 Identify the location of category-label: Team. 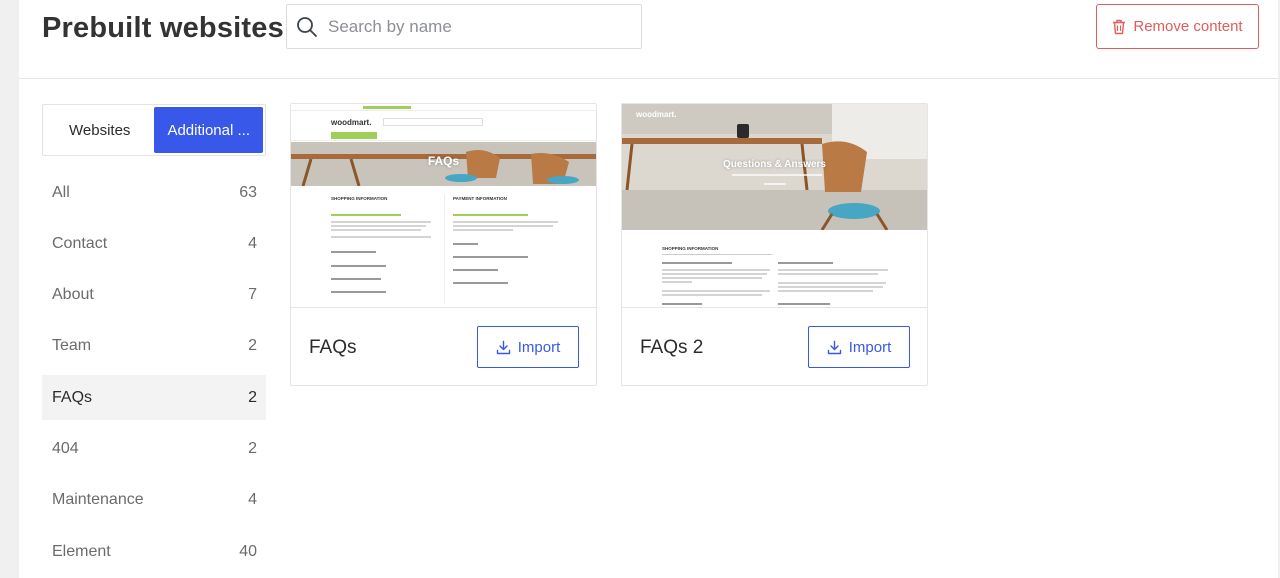
(72, 346).